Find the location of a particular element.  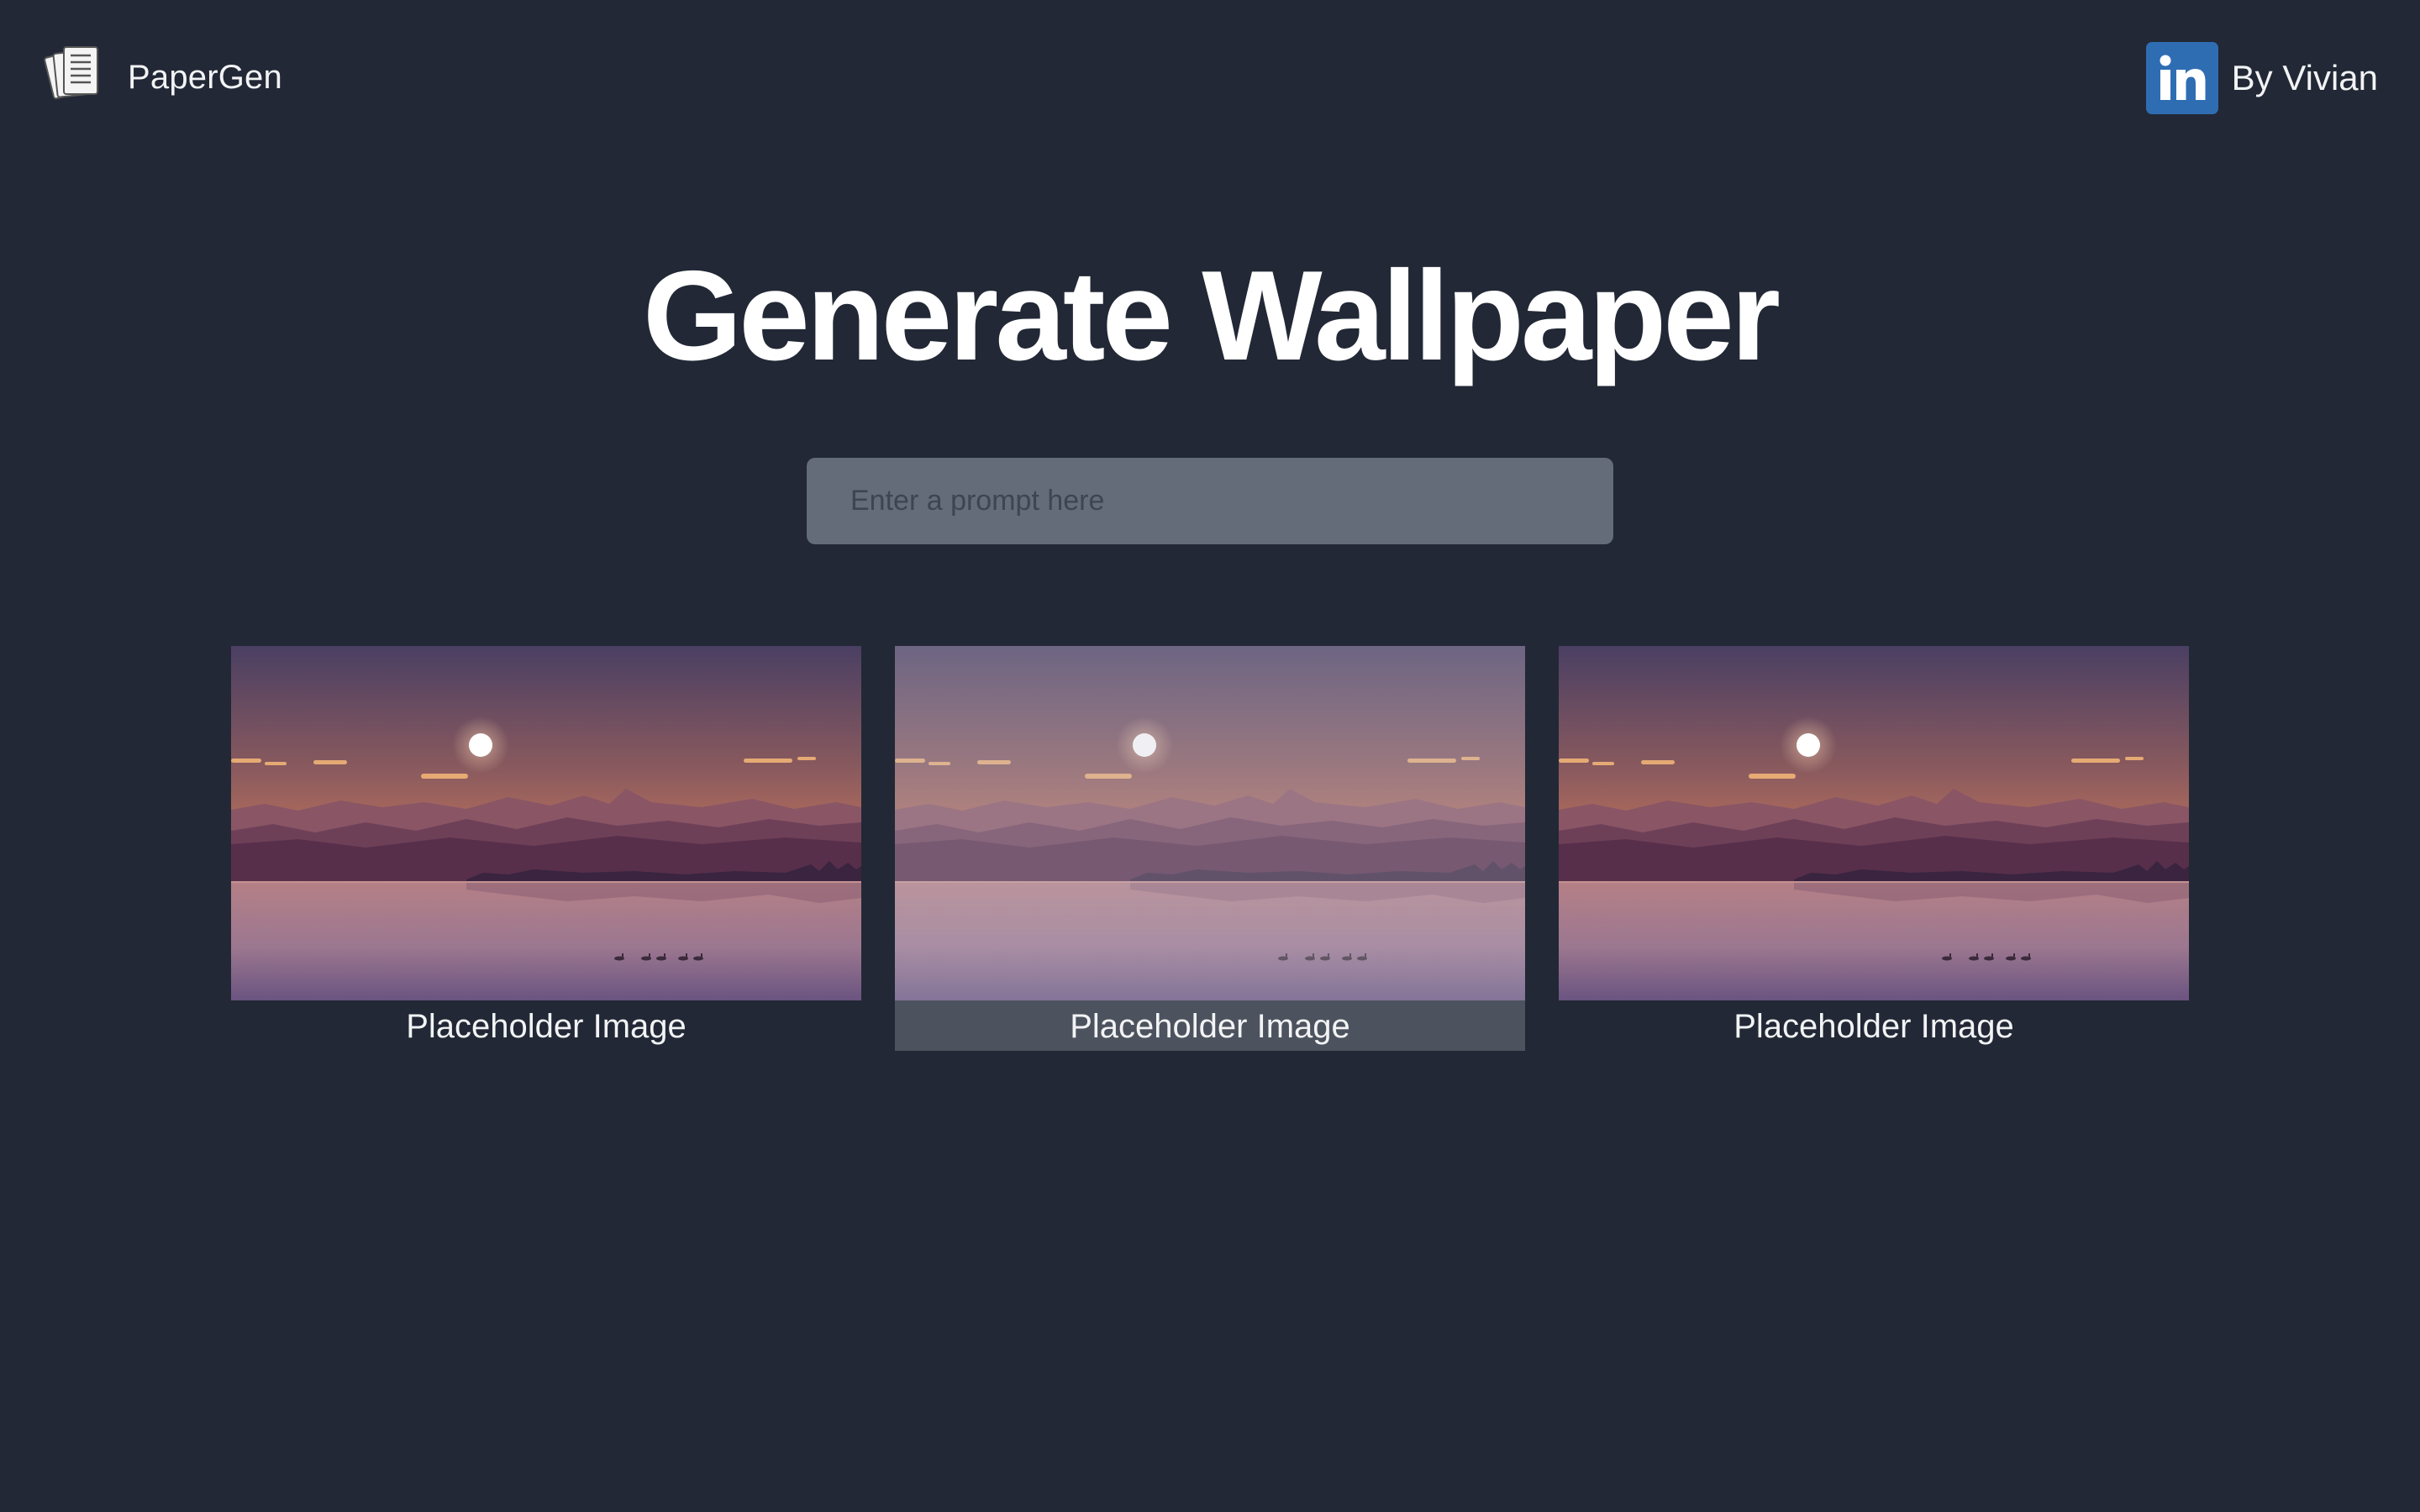

papers-stack-icon is located at coordinates (71, 73).